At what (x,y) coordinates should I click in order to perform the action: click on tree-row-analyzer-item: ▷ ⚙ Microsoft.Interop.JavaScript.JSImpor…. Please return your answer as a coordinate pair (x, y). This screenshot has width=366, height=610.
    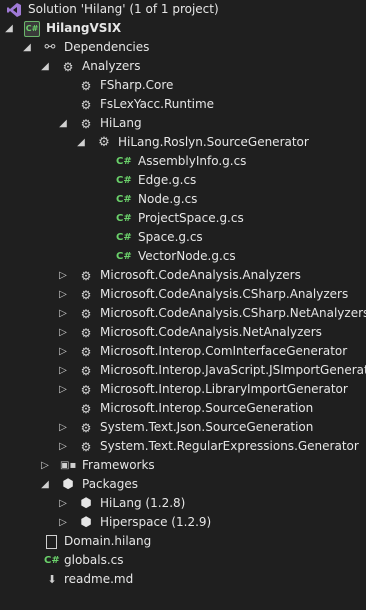
    Looking at the image, I should click on (183, 370).